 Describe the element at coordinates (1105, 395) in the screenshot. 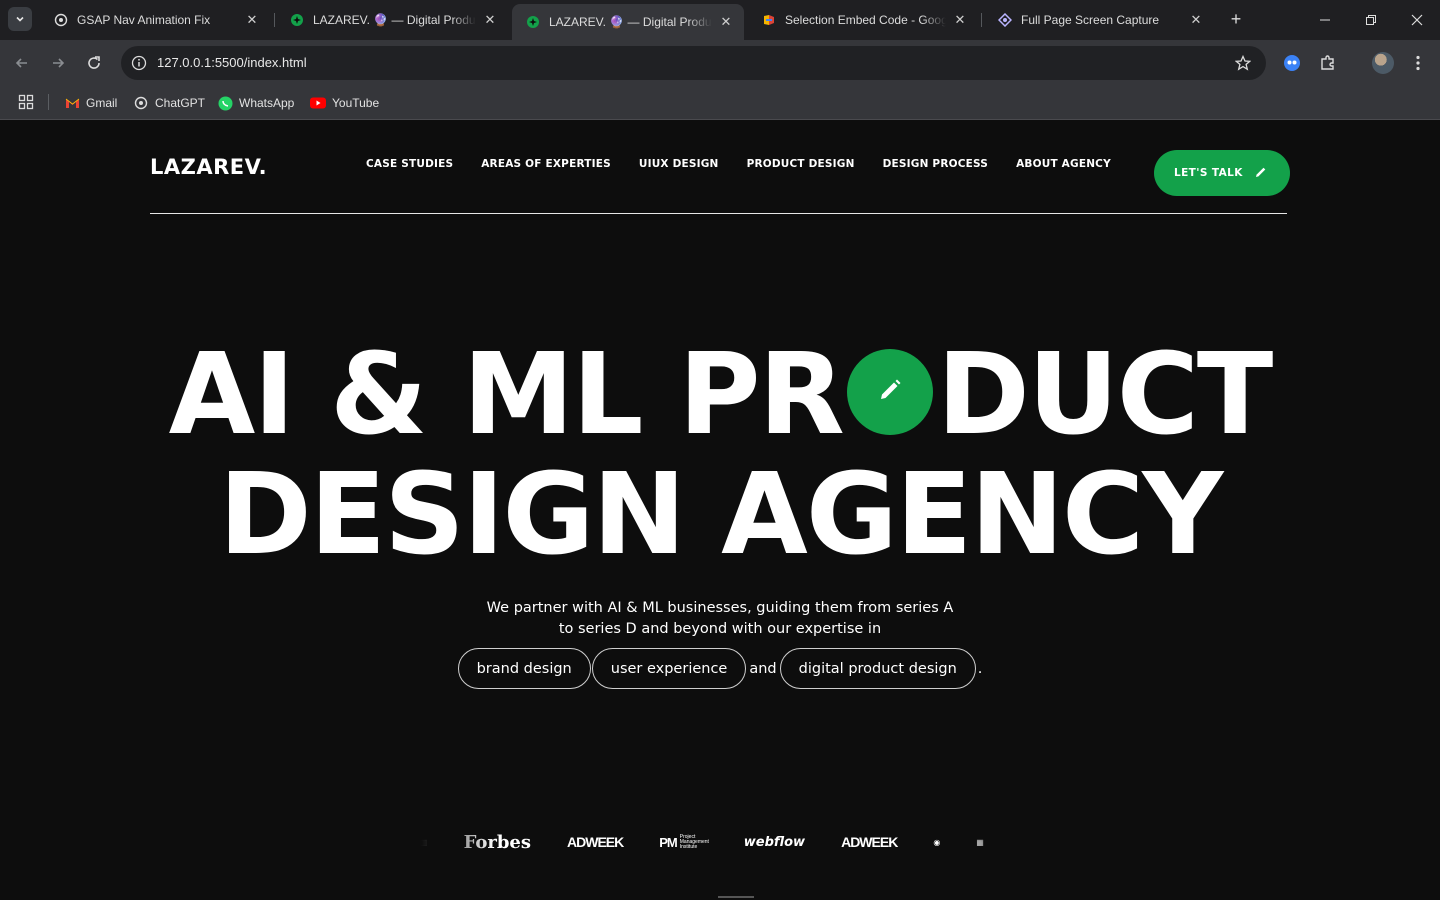

I see `hero-text-part2: DUCT` at that location.